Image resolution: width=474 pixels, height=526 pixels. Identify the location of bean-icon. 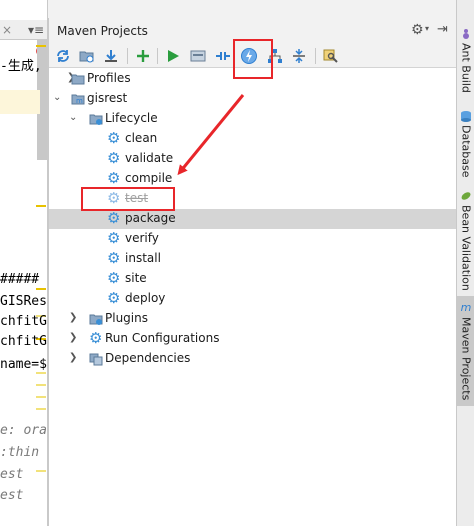
(466, 196).